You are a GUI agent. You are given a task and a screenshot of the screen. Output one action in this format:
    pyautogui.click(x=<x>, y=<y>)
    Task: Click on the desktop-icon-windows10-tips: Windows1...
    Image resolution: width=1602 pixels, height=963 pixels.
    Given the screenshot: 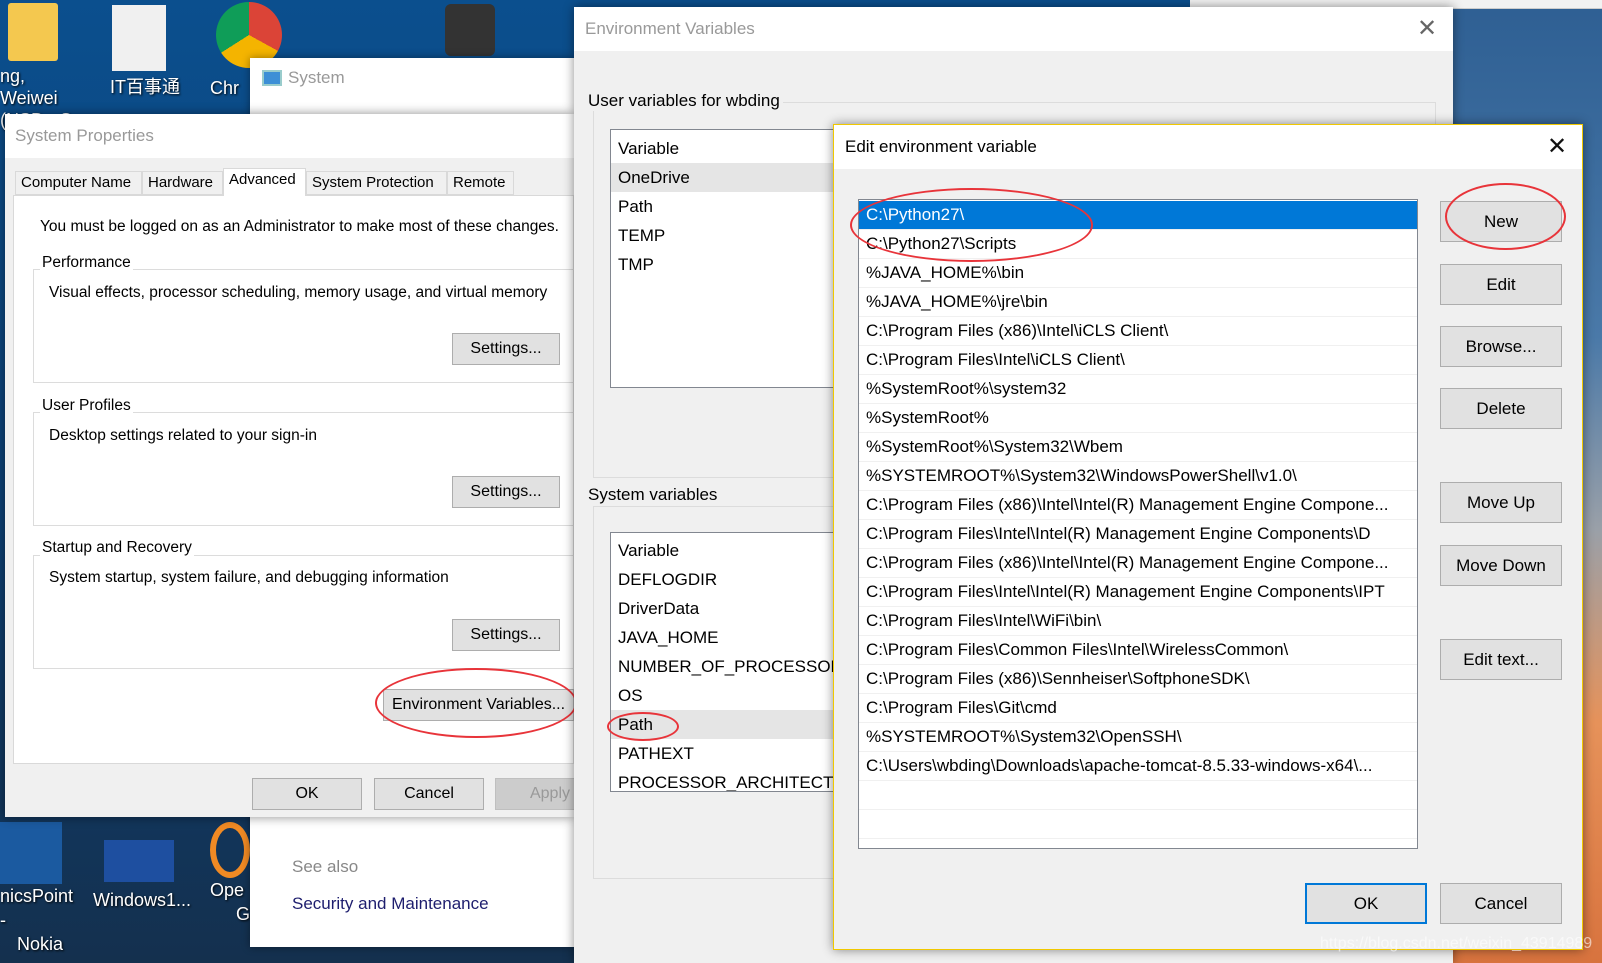 What is the action you would take?
    pyautogui.click(x=142, y=876)
    